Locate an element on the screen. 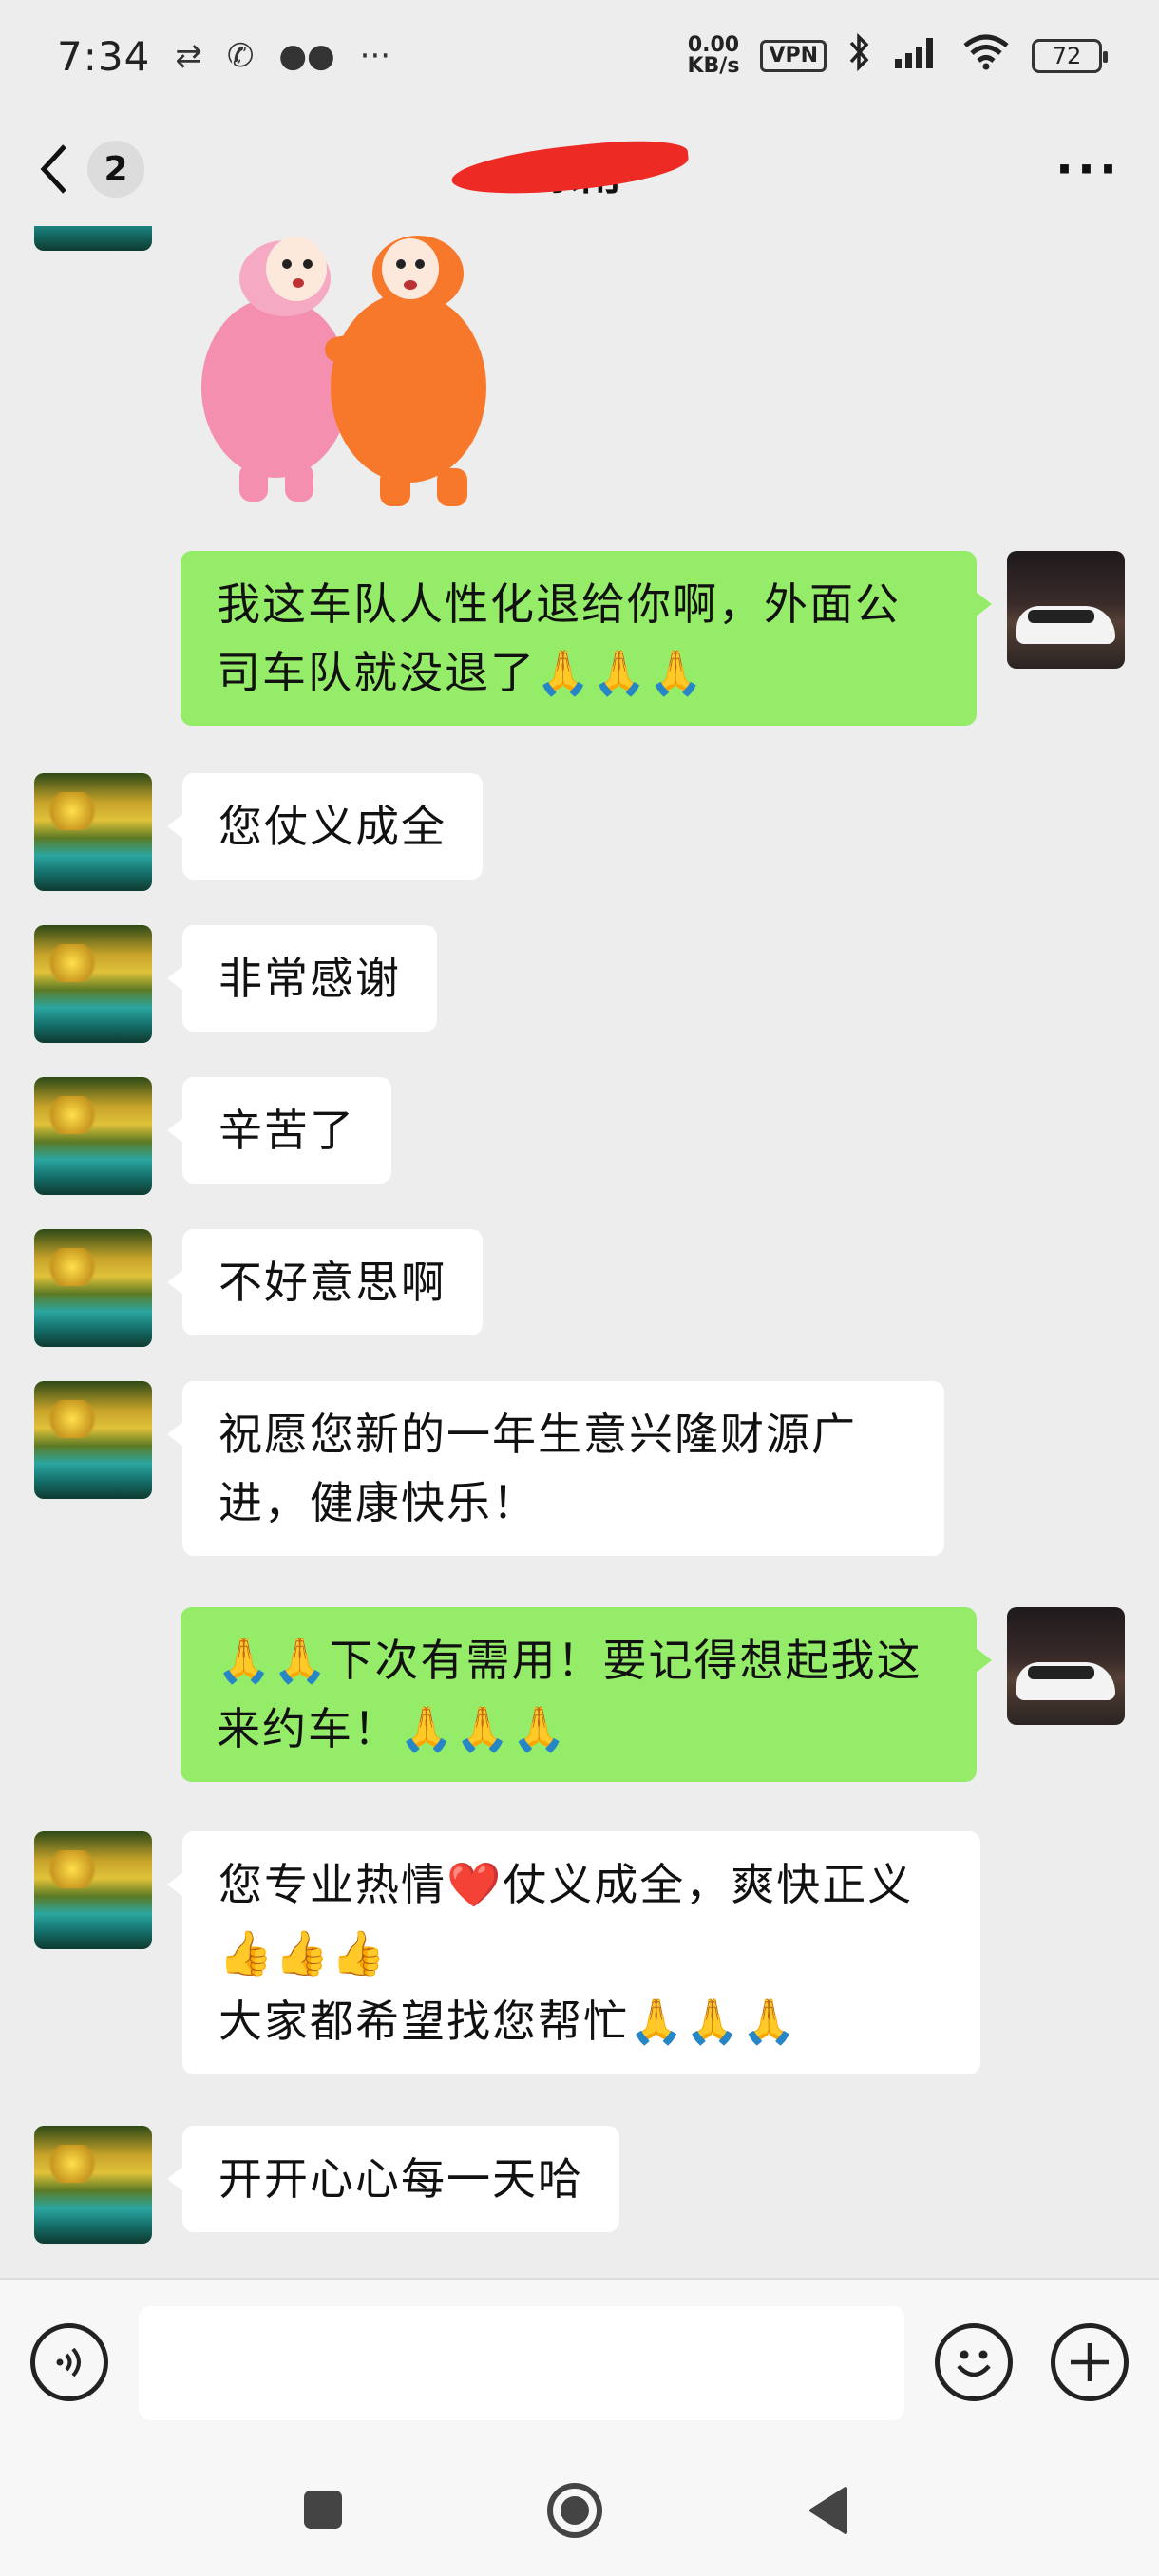  voice-icon is located at coordinates (68, 2362).